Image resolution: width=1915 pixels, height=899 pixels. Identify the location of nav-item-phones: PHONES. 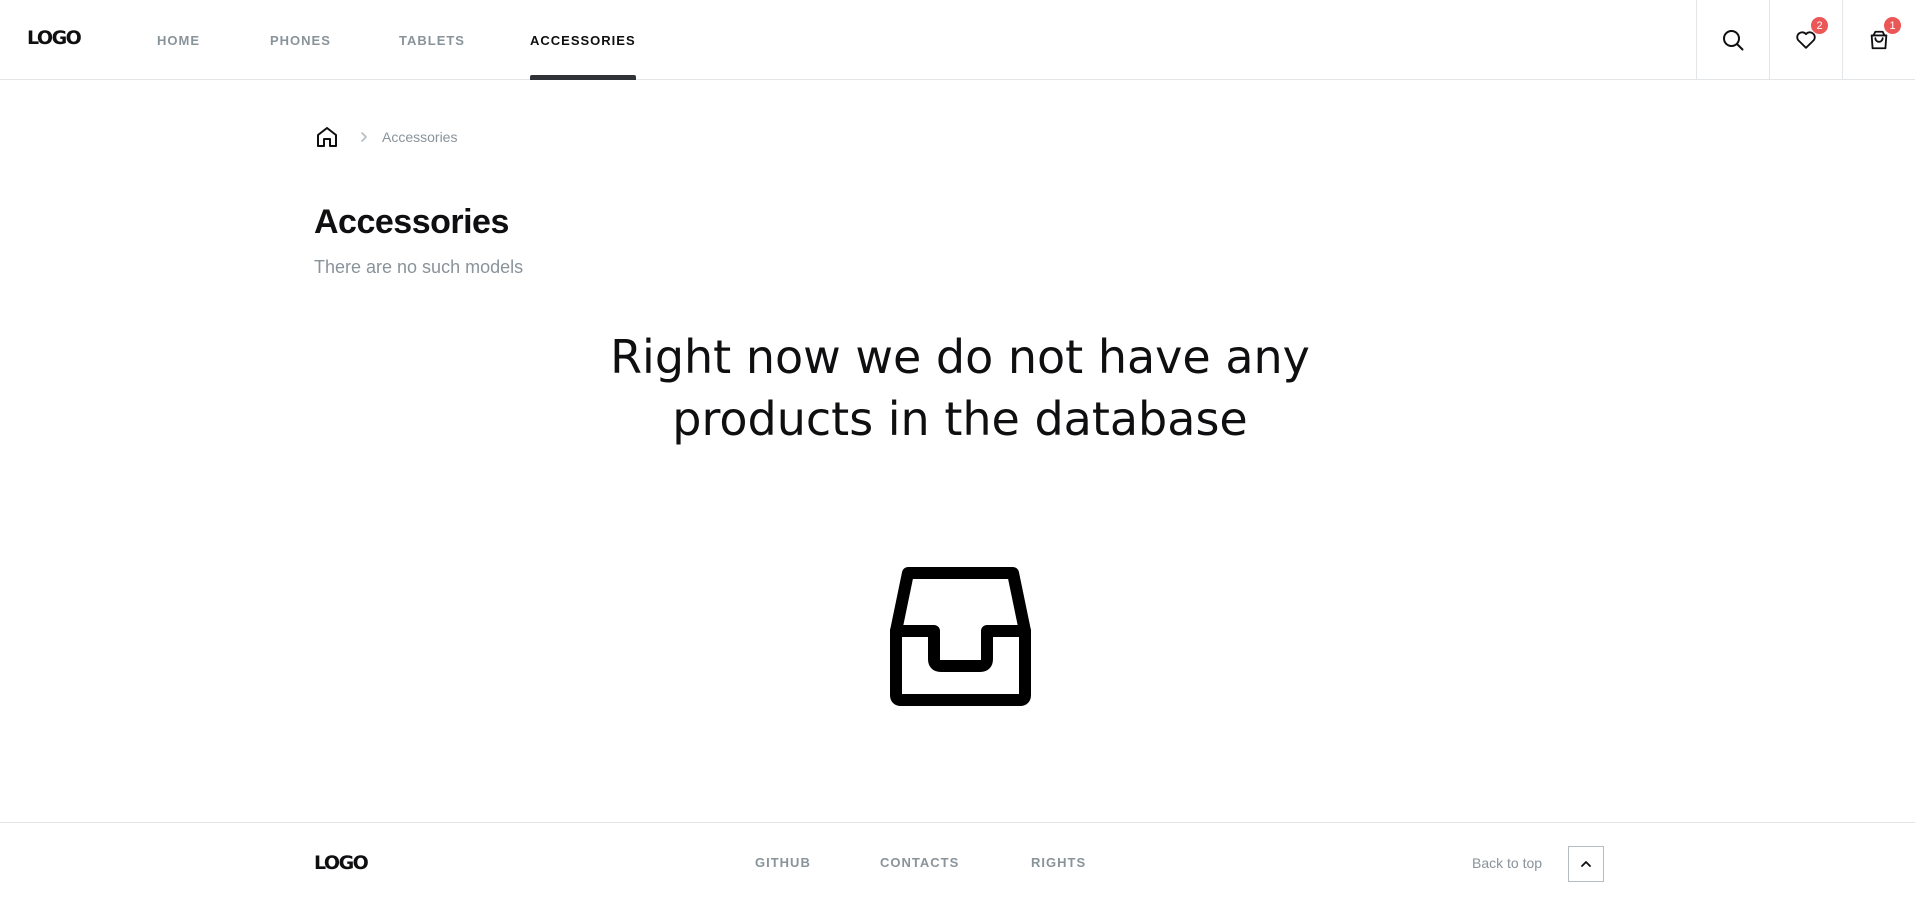
(300, 40).